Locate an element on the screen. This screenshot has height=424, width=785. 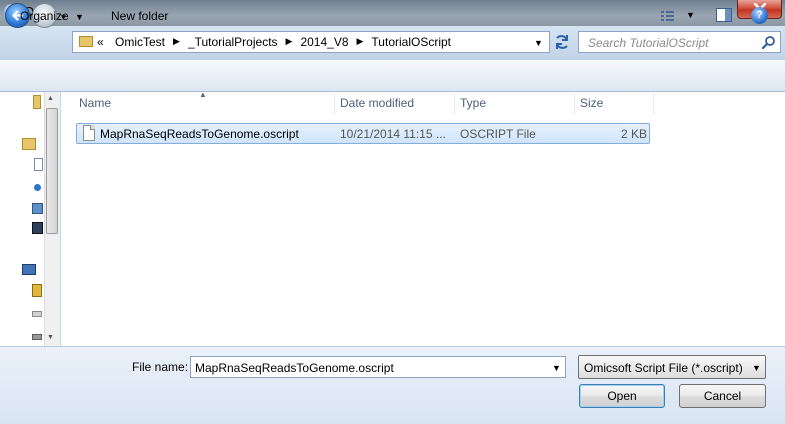
search-icon is located at coordinates (769, 42).